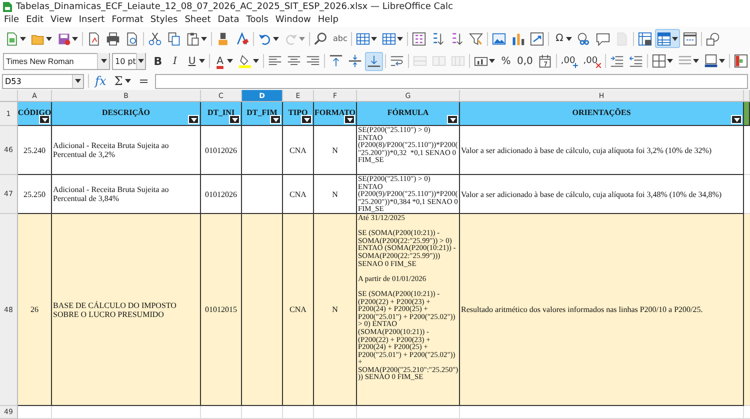 This screenshot has width=750, height=419. What do you see at coordinates (537, 39) in the screenshot?
I see `pivot-table-icon` at bounding box center [537, 39].